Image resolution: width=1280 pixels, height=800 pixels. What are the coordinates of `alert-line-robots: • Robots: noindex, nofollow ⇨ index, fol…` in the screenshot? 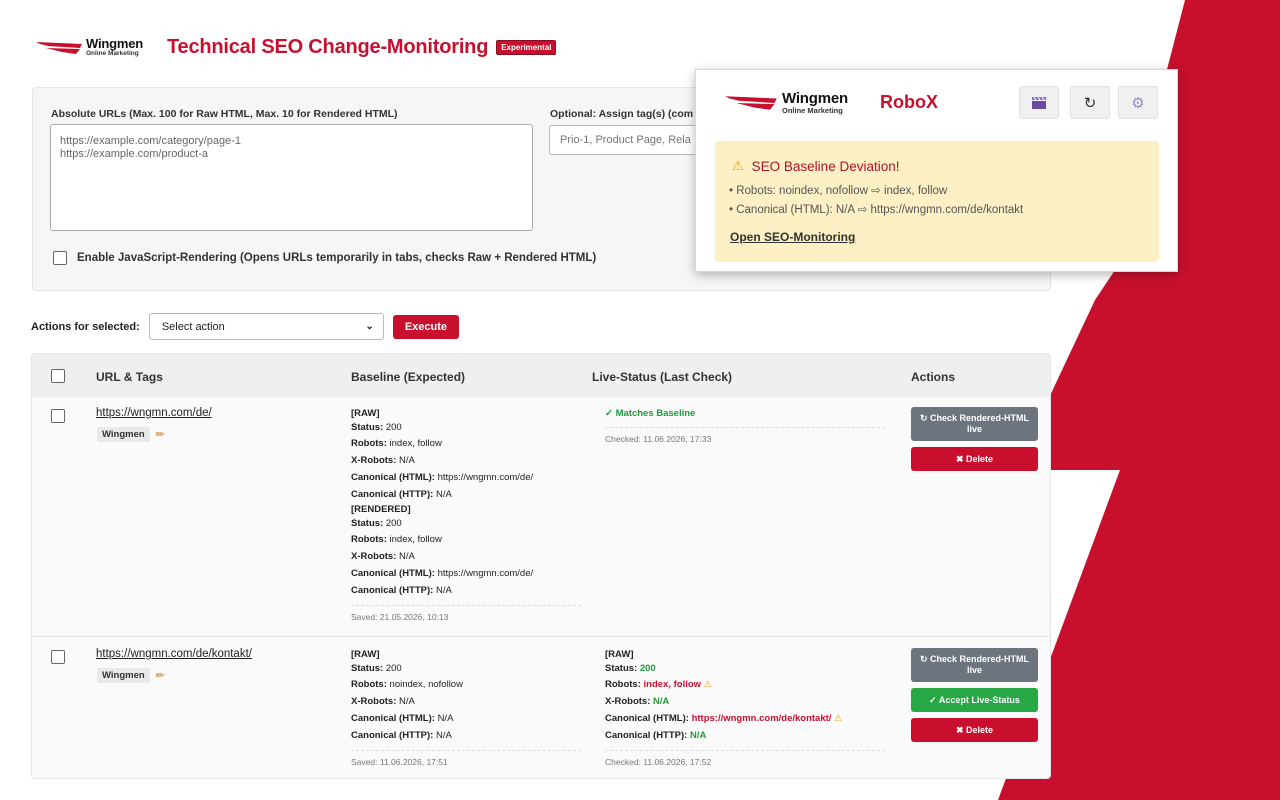 It's located at (838, 191).